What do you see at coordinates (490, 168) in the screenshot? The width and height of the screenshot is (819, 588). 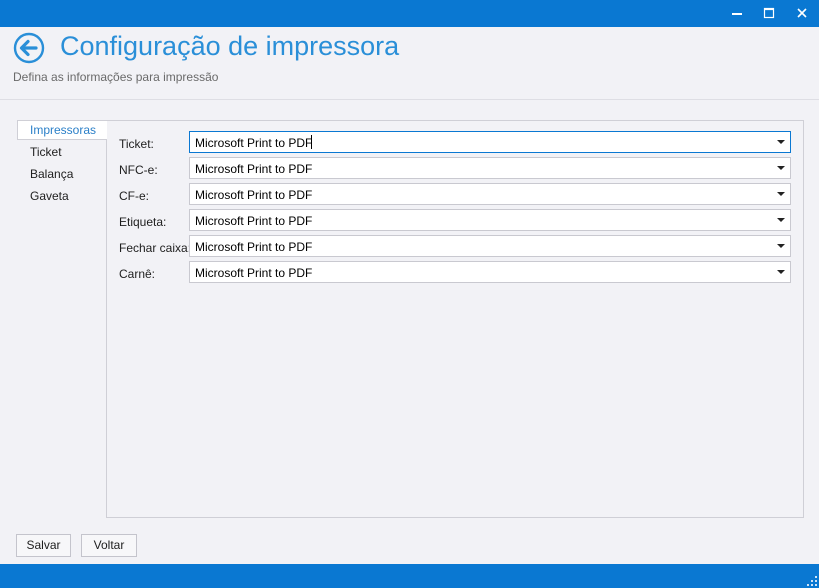 I see `nfce-printer-select: Microsoft Print to PDF` at bounding box center [490, 168].